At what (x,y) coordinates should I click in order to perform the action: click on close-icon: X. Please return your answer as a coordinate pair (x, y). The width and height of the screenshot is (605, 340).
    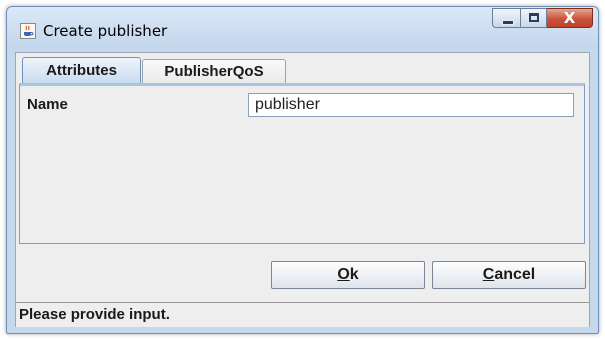
    Looking at the image, I should click on (569, 18).